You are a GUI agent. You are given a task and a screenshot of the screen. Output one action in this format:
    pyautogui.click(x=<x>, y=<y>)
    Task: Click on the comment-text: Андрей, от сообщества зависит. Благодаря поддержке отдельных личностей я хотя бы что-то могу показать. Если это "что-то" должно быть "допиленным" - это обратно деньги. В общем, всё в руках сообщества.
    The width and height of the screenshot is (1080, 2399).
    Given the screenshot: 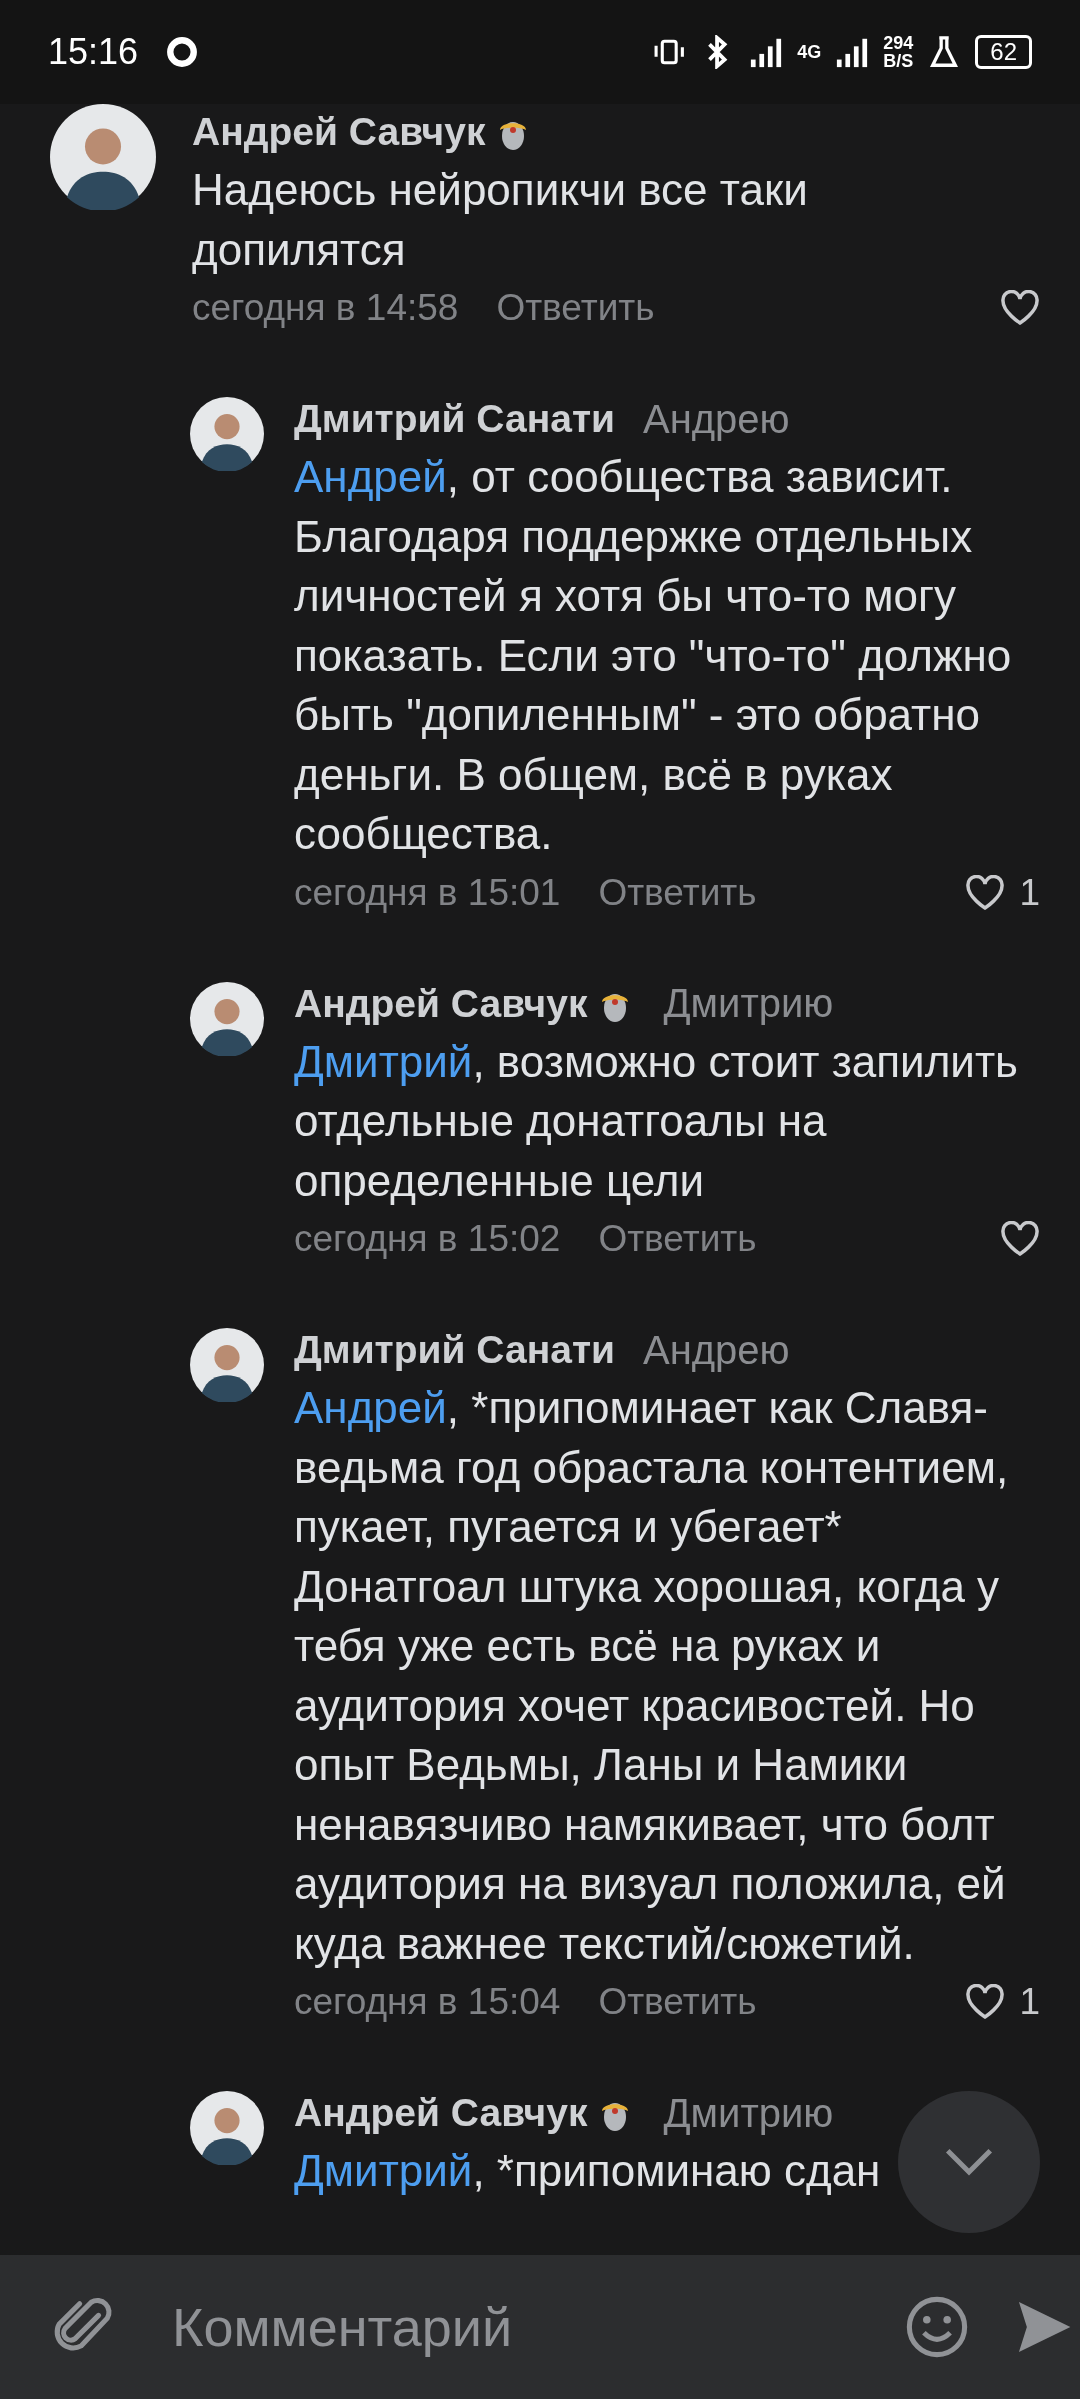 What is the action you would take?
    pyautogui.click(x=653, y=655)
    